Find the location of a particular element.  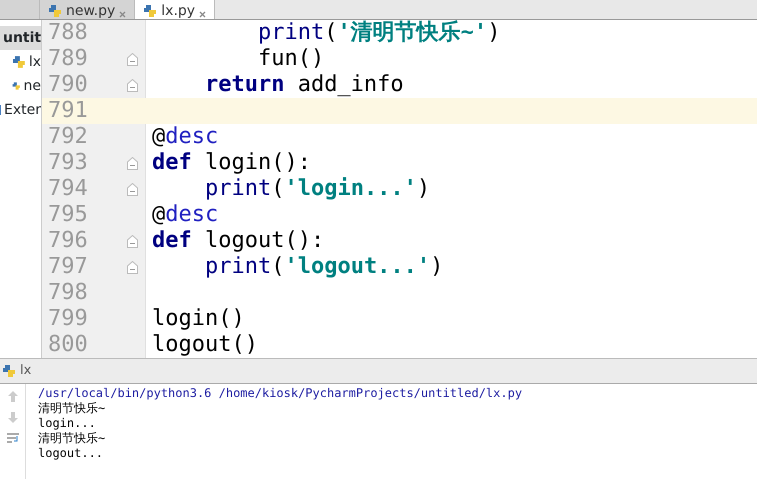

down-arrow-icon is located at coordinates (12, 417).